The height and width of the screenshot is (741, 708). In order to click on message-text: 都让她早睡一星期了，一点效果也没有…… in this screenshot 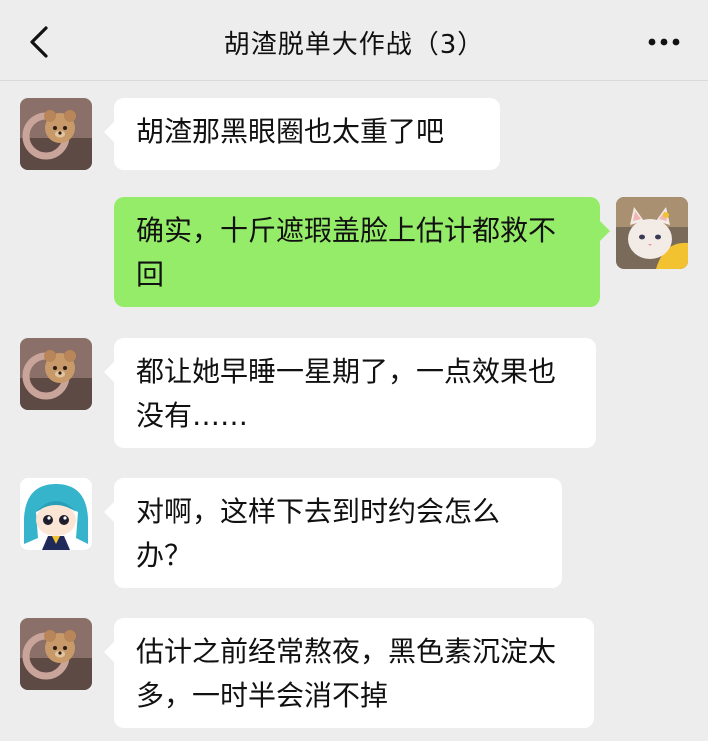, I will do `click(346, 393)`.